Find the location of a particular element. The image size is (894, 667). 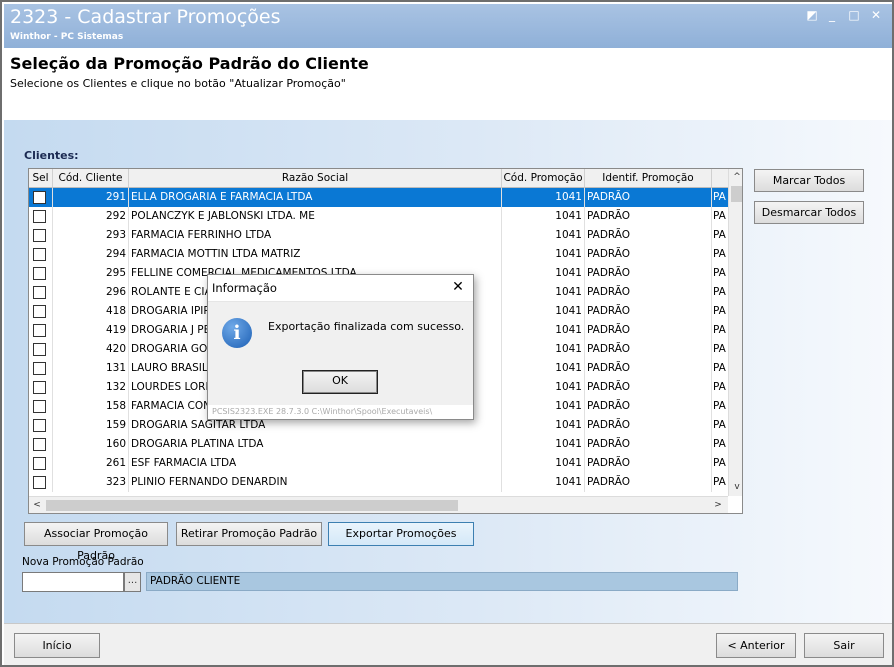

exportar-promocoes-button: Exportar Promoções is located at coordinates (401, 534).